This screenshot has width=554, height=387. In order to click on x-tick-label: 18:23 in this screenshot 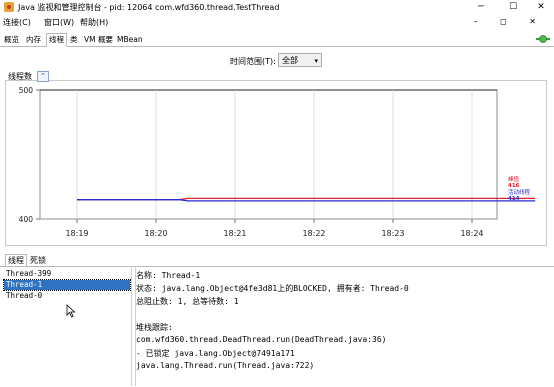, I will do `click(392, 233)`.